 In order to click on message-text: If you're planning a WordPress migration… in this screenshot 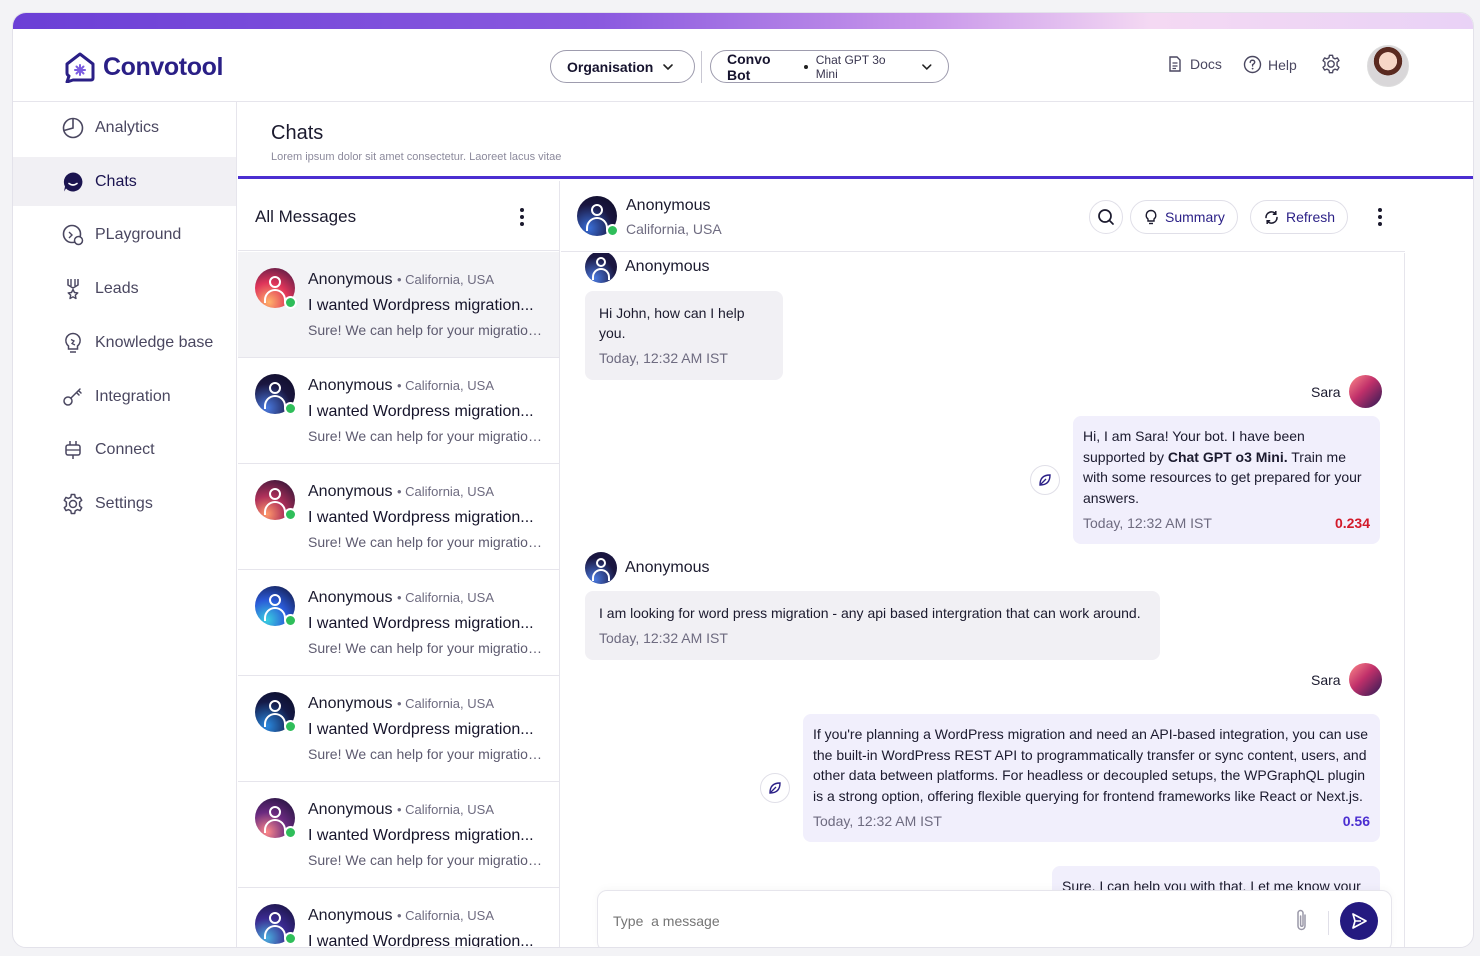, I will do `click(1090, 765)`.